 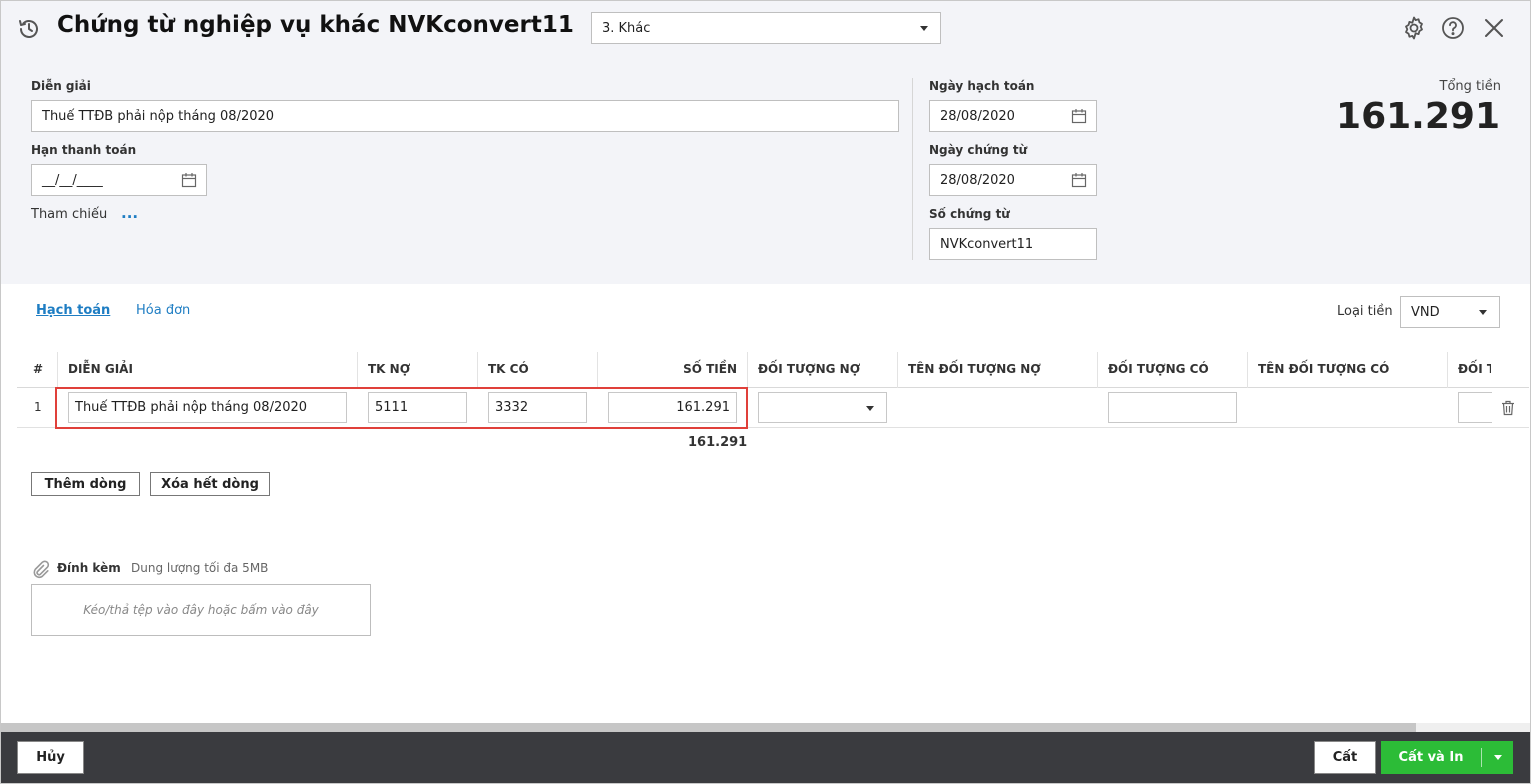 What do you see at coordinates (1508, 408) in the screenshot?
I see `trash-icon` at bounding box center [1508, 408].